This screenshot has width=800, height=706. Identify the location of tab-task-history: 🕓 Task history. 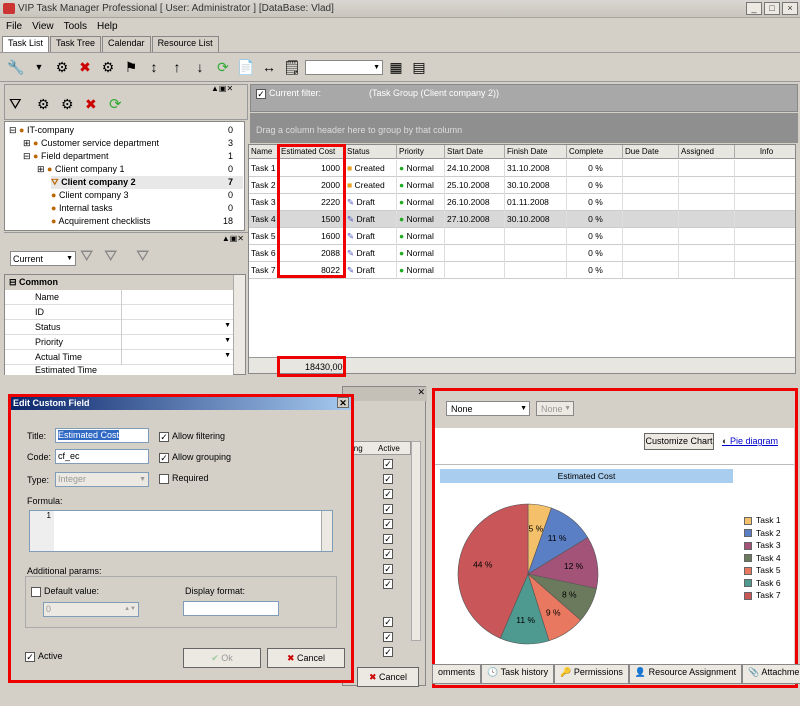
(518, 674).